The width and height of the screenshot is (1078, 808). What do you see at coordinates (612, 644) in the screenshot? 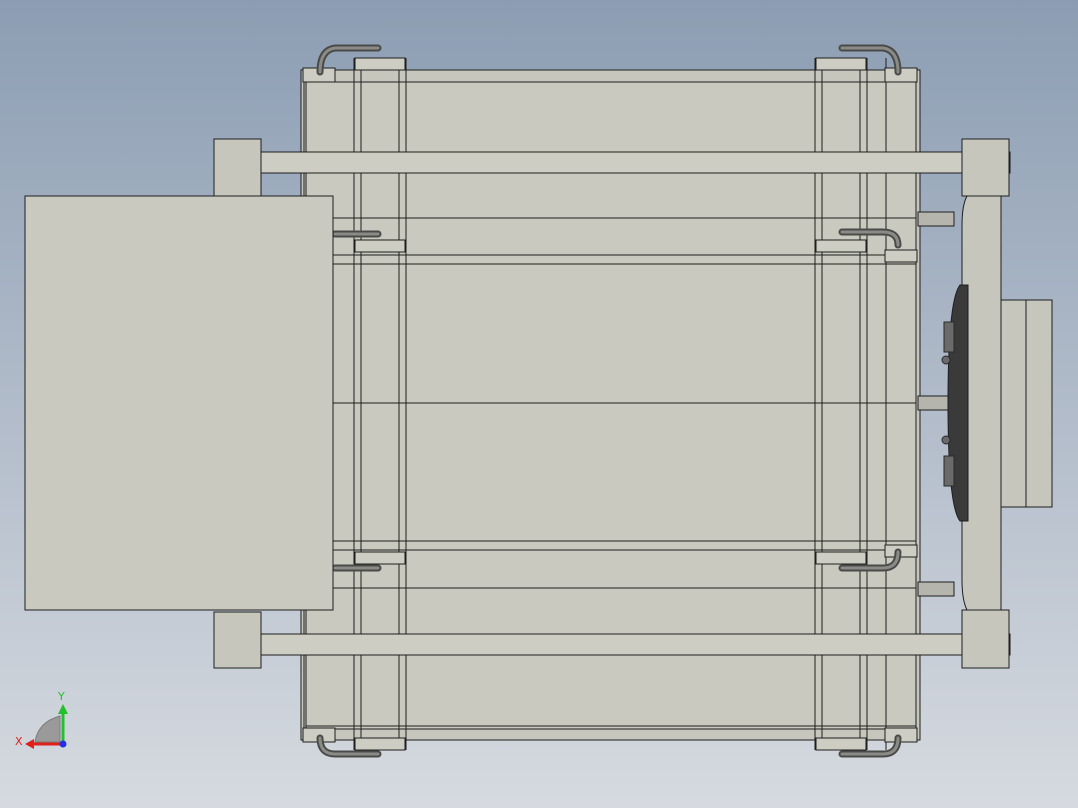
I see `bottom-tie-rail` at bounding box center [612, 644].